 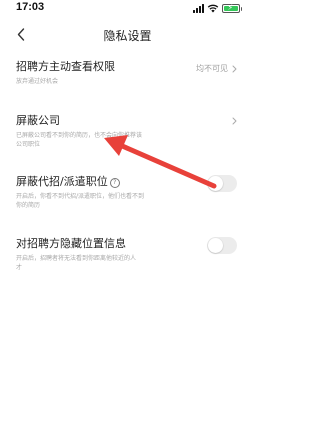 I want to click on signal-icon, so click(x=198, y=8).